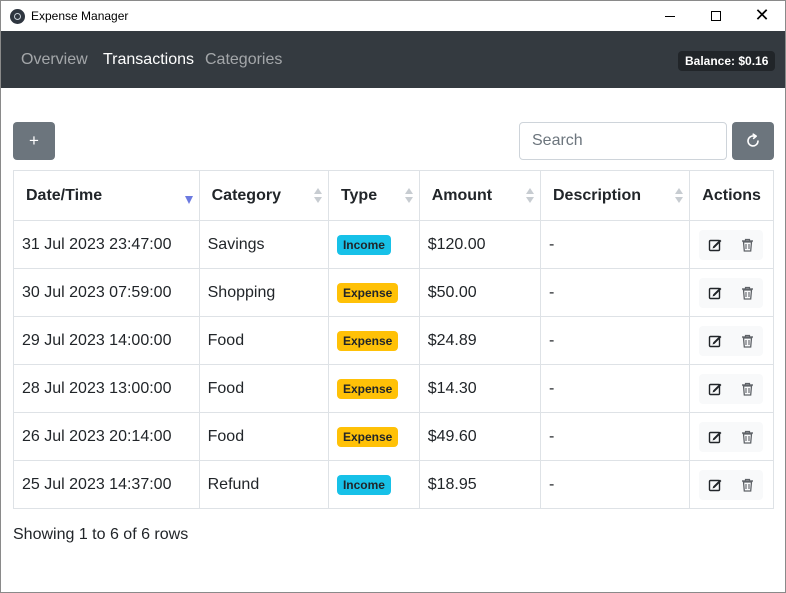 The height and width of the screenshot is (593, 786). What do you see at coordinates (263, 292) in the screenshot?
I see `cell-category: Shopping` at bounding box center [263, 292].